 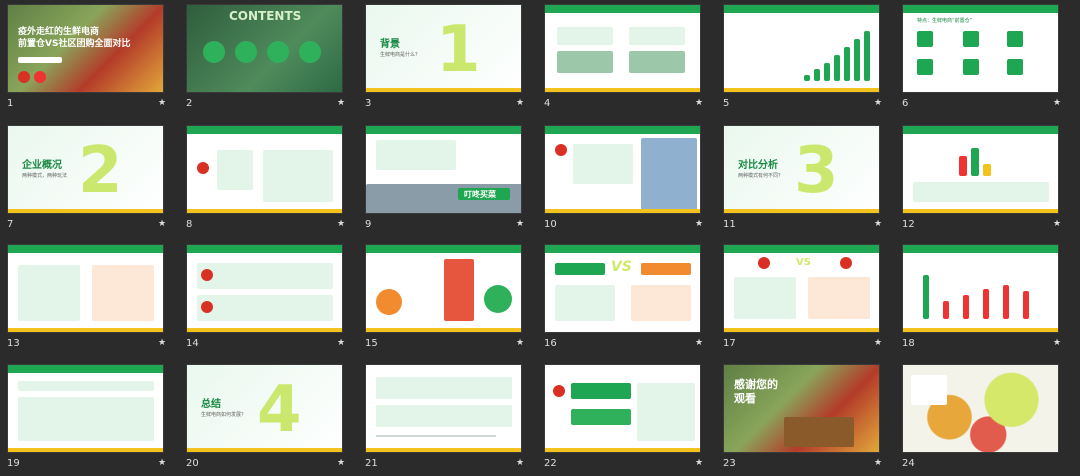 I want to click on slide-thumbnail-20: 4 总结 生鲜电商如何发展？ 20 ★, so click(x=273, y=420).